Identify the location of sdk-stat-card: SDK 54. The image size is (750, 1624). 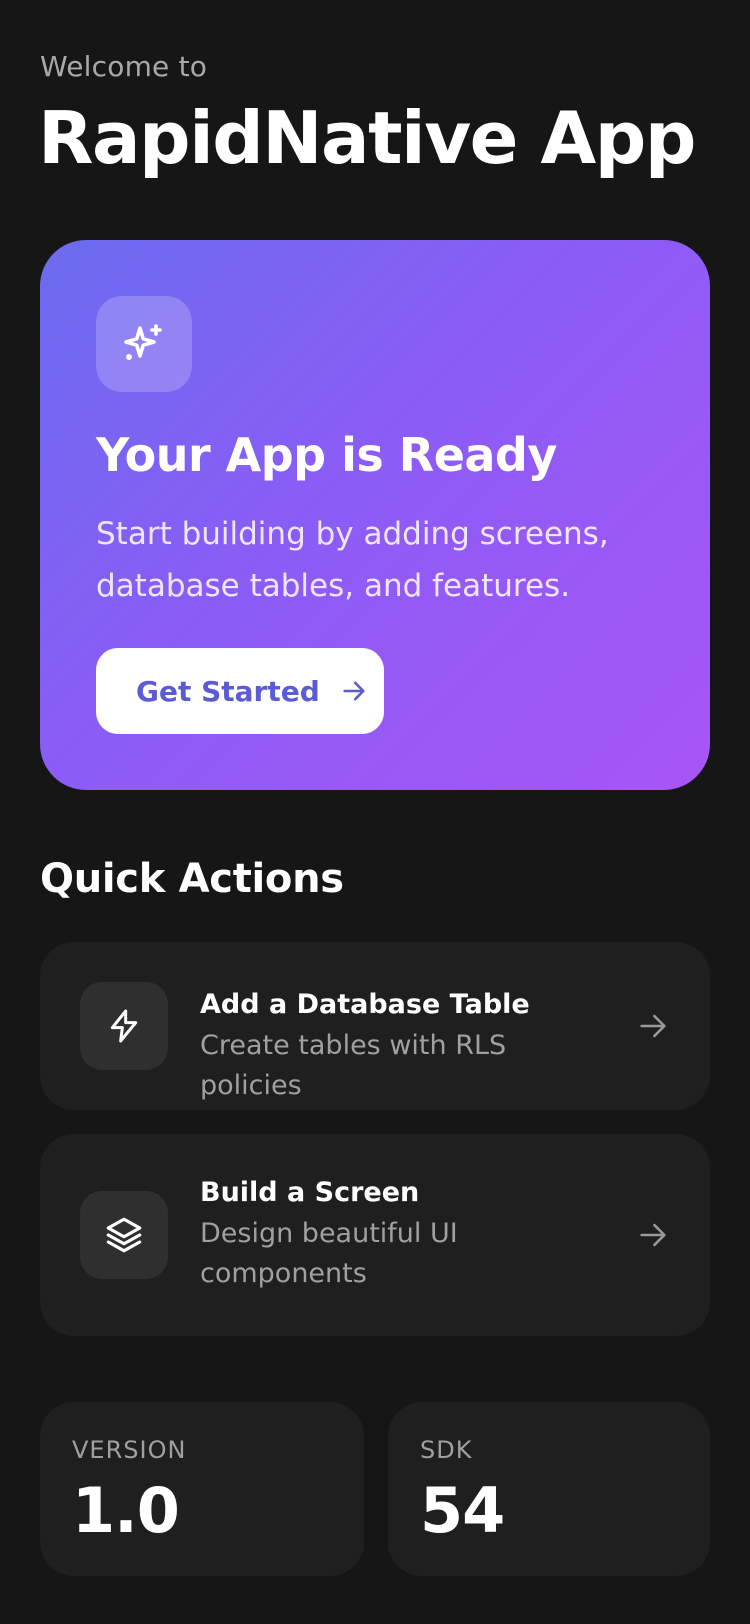
(549, 1489).